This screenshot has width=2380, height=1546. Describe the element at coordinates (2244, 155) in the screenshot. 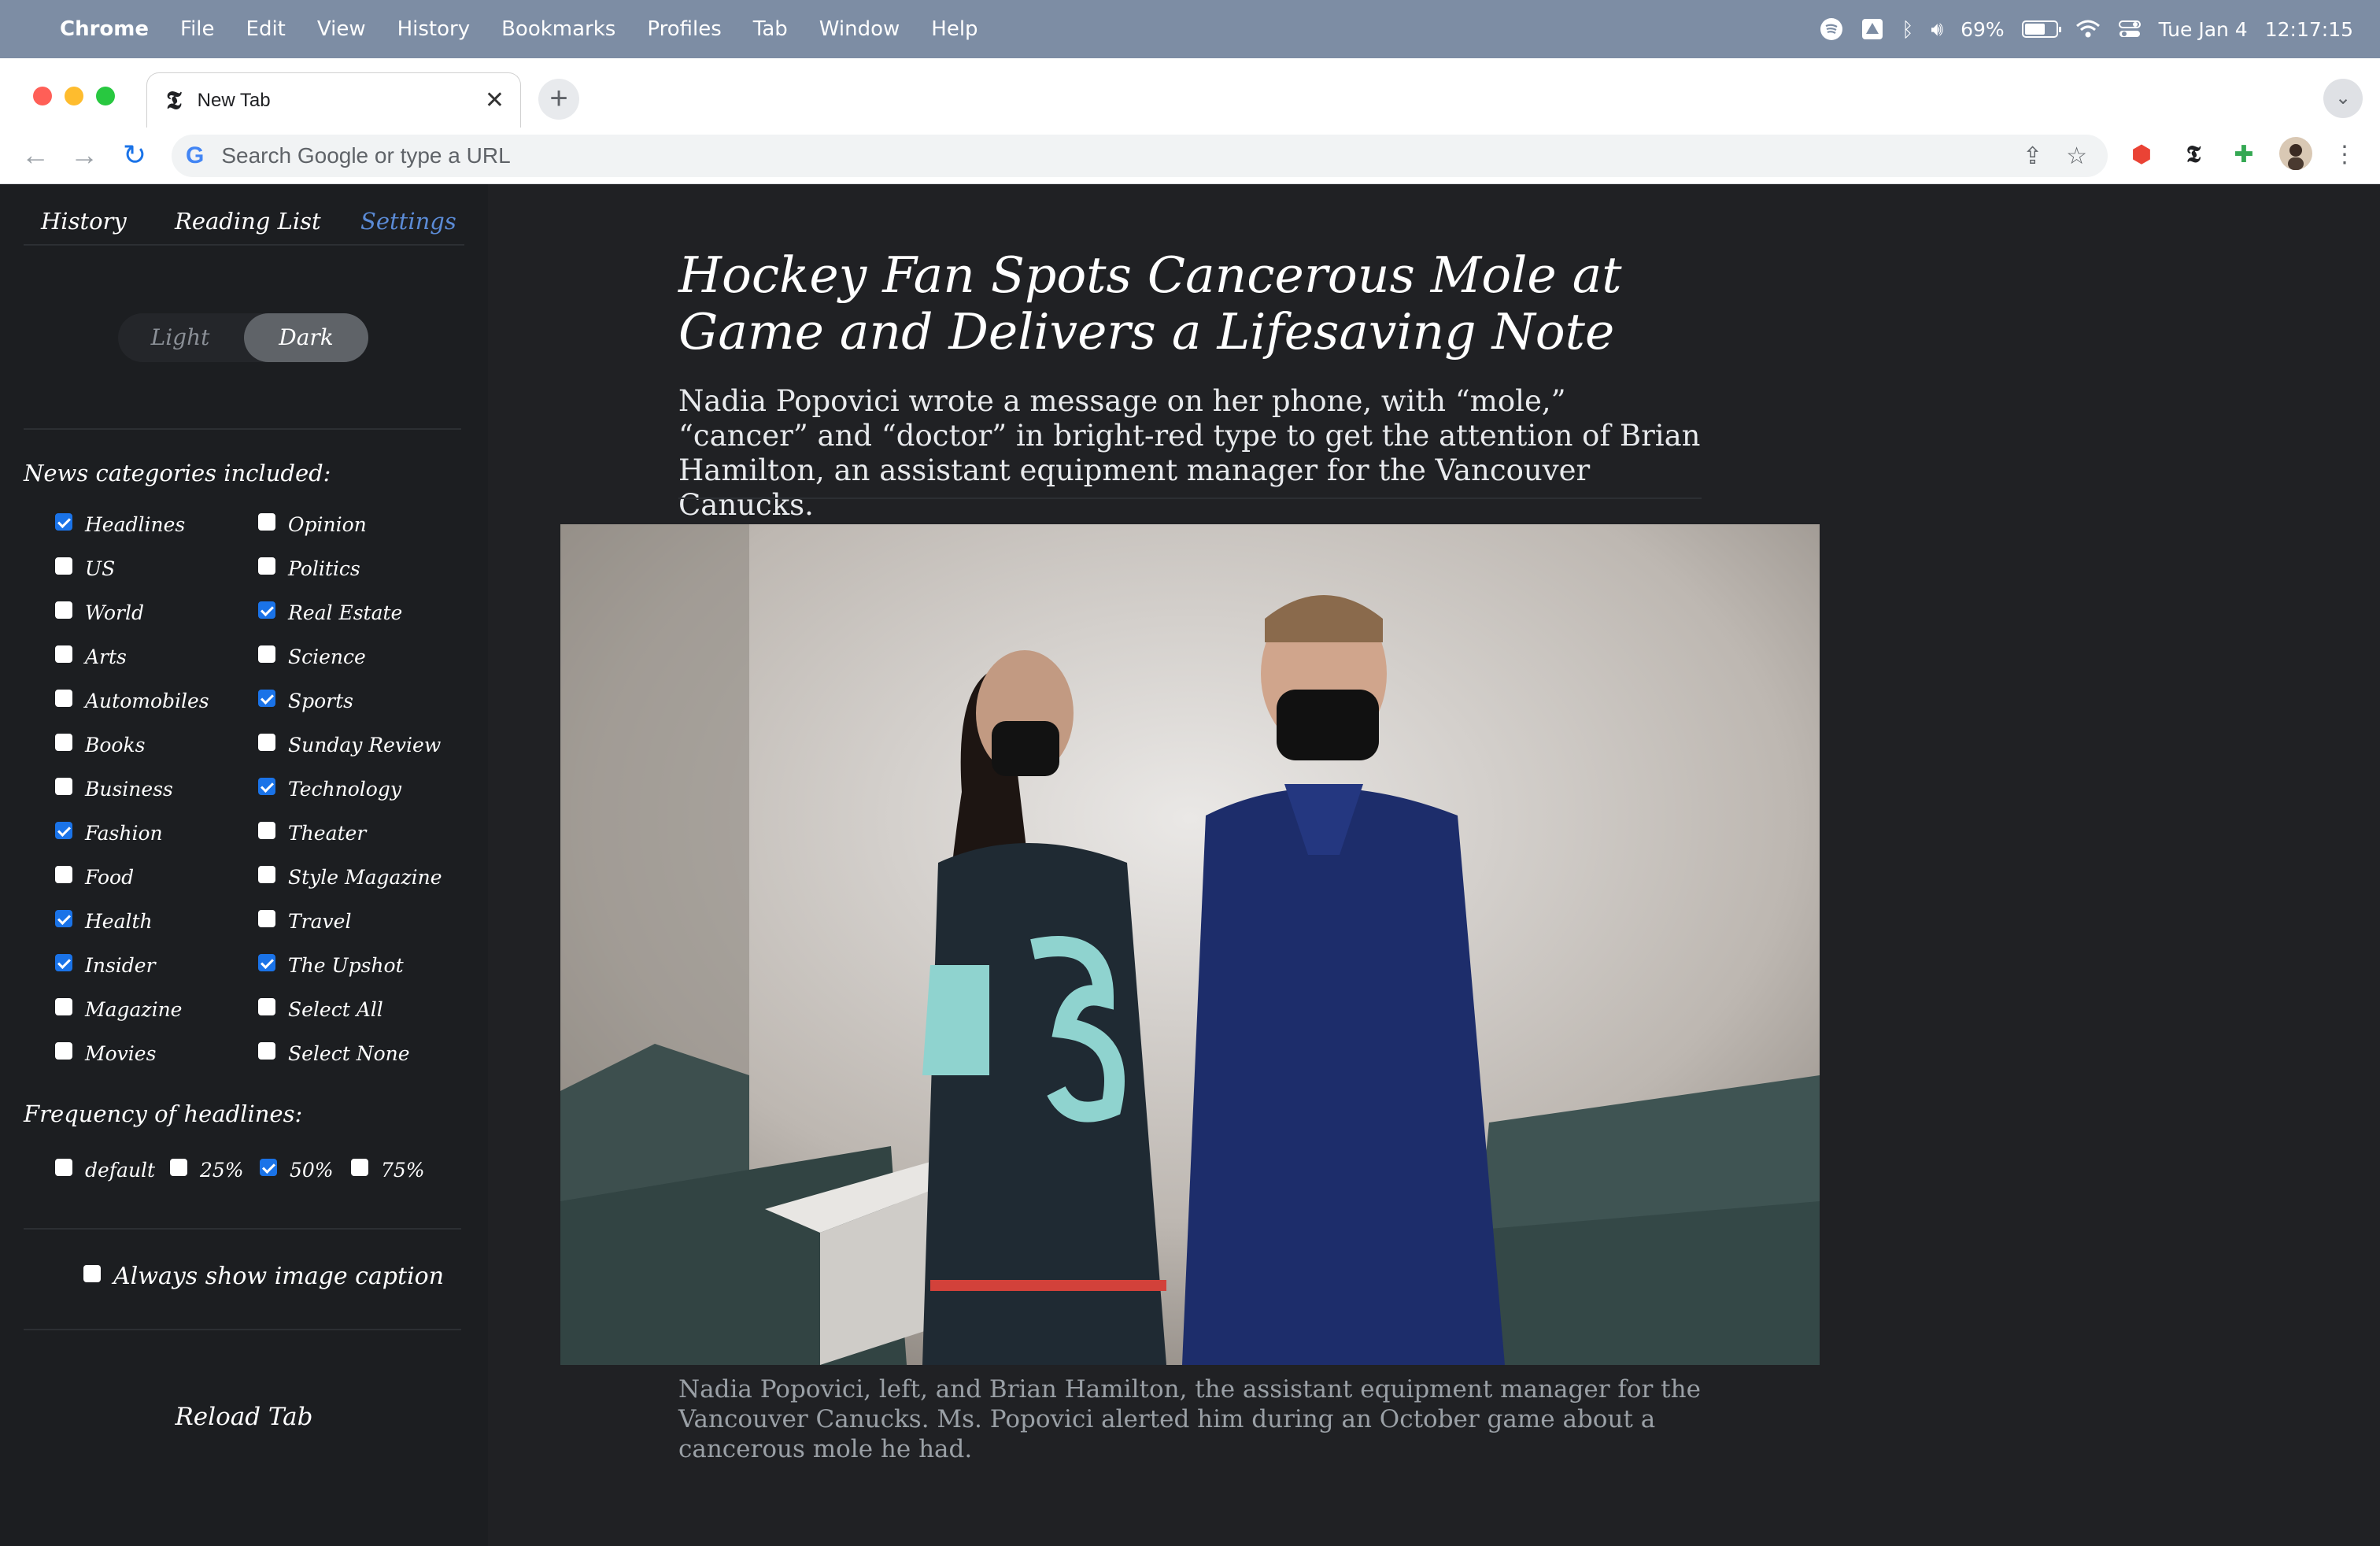

I see `extensions-puzzle-icon: ✚` at that location.